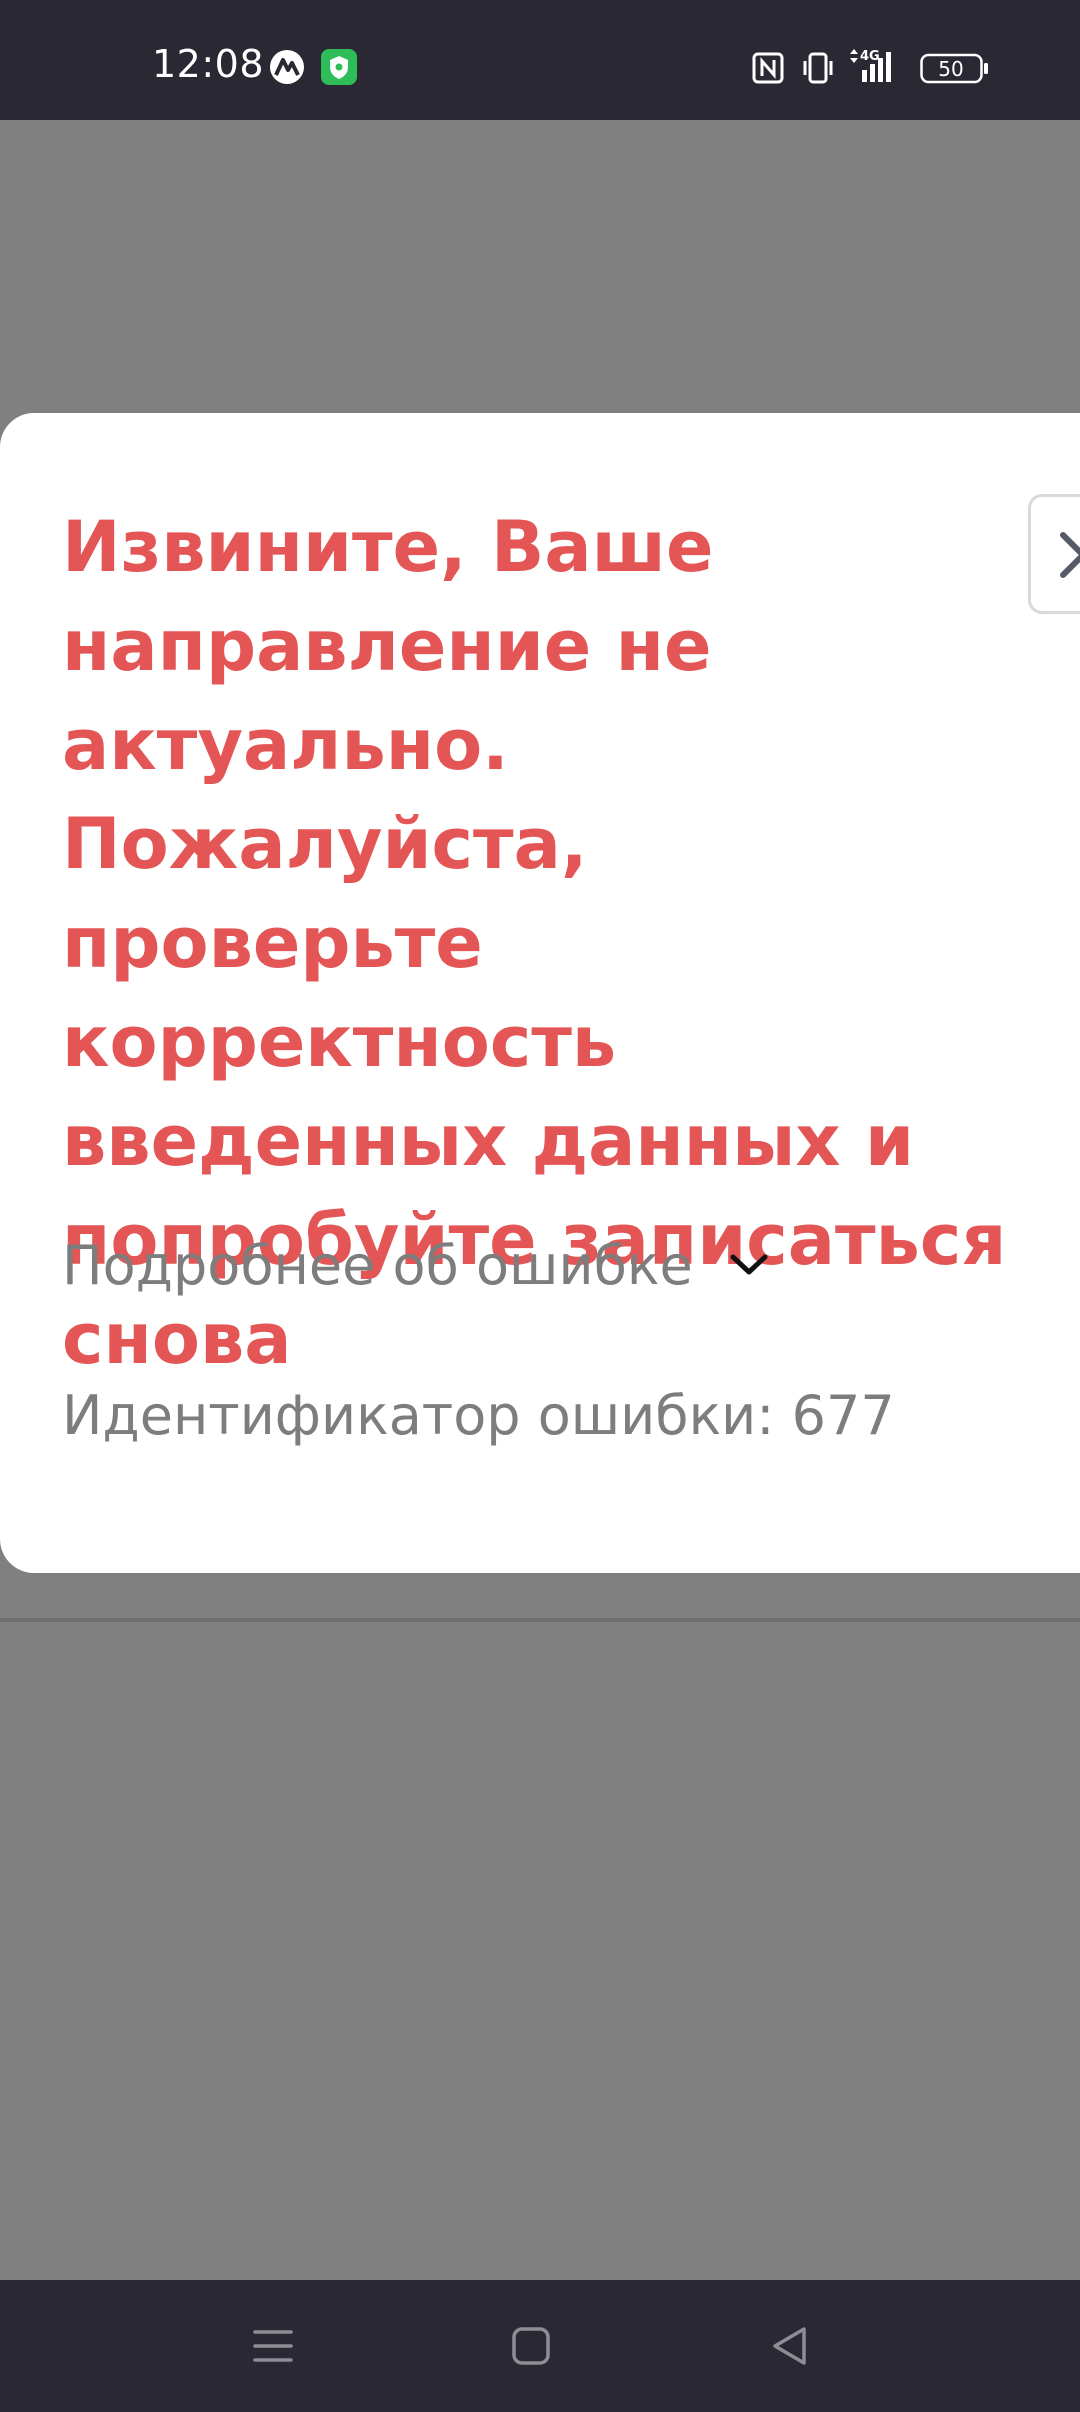 The width and height of the screenshot is (1080, 2412). I want to click on back-icon, so click(789, 2346).